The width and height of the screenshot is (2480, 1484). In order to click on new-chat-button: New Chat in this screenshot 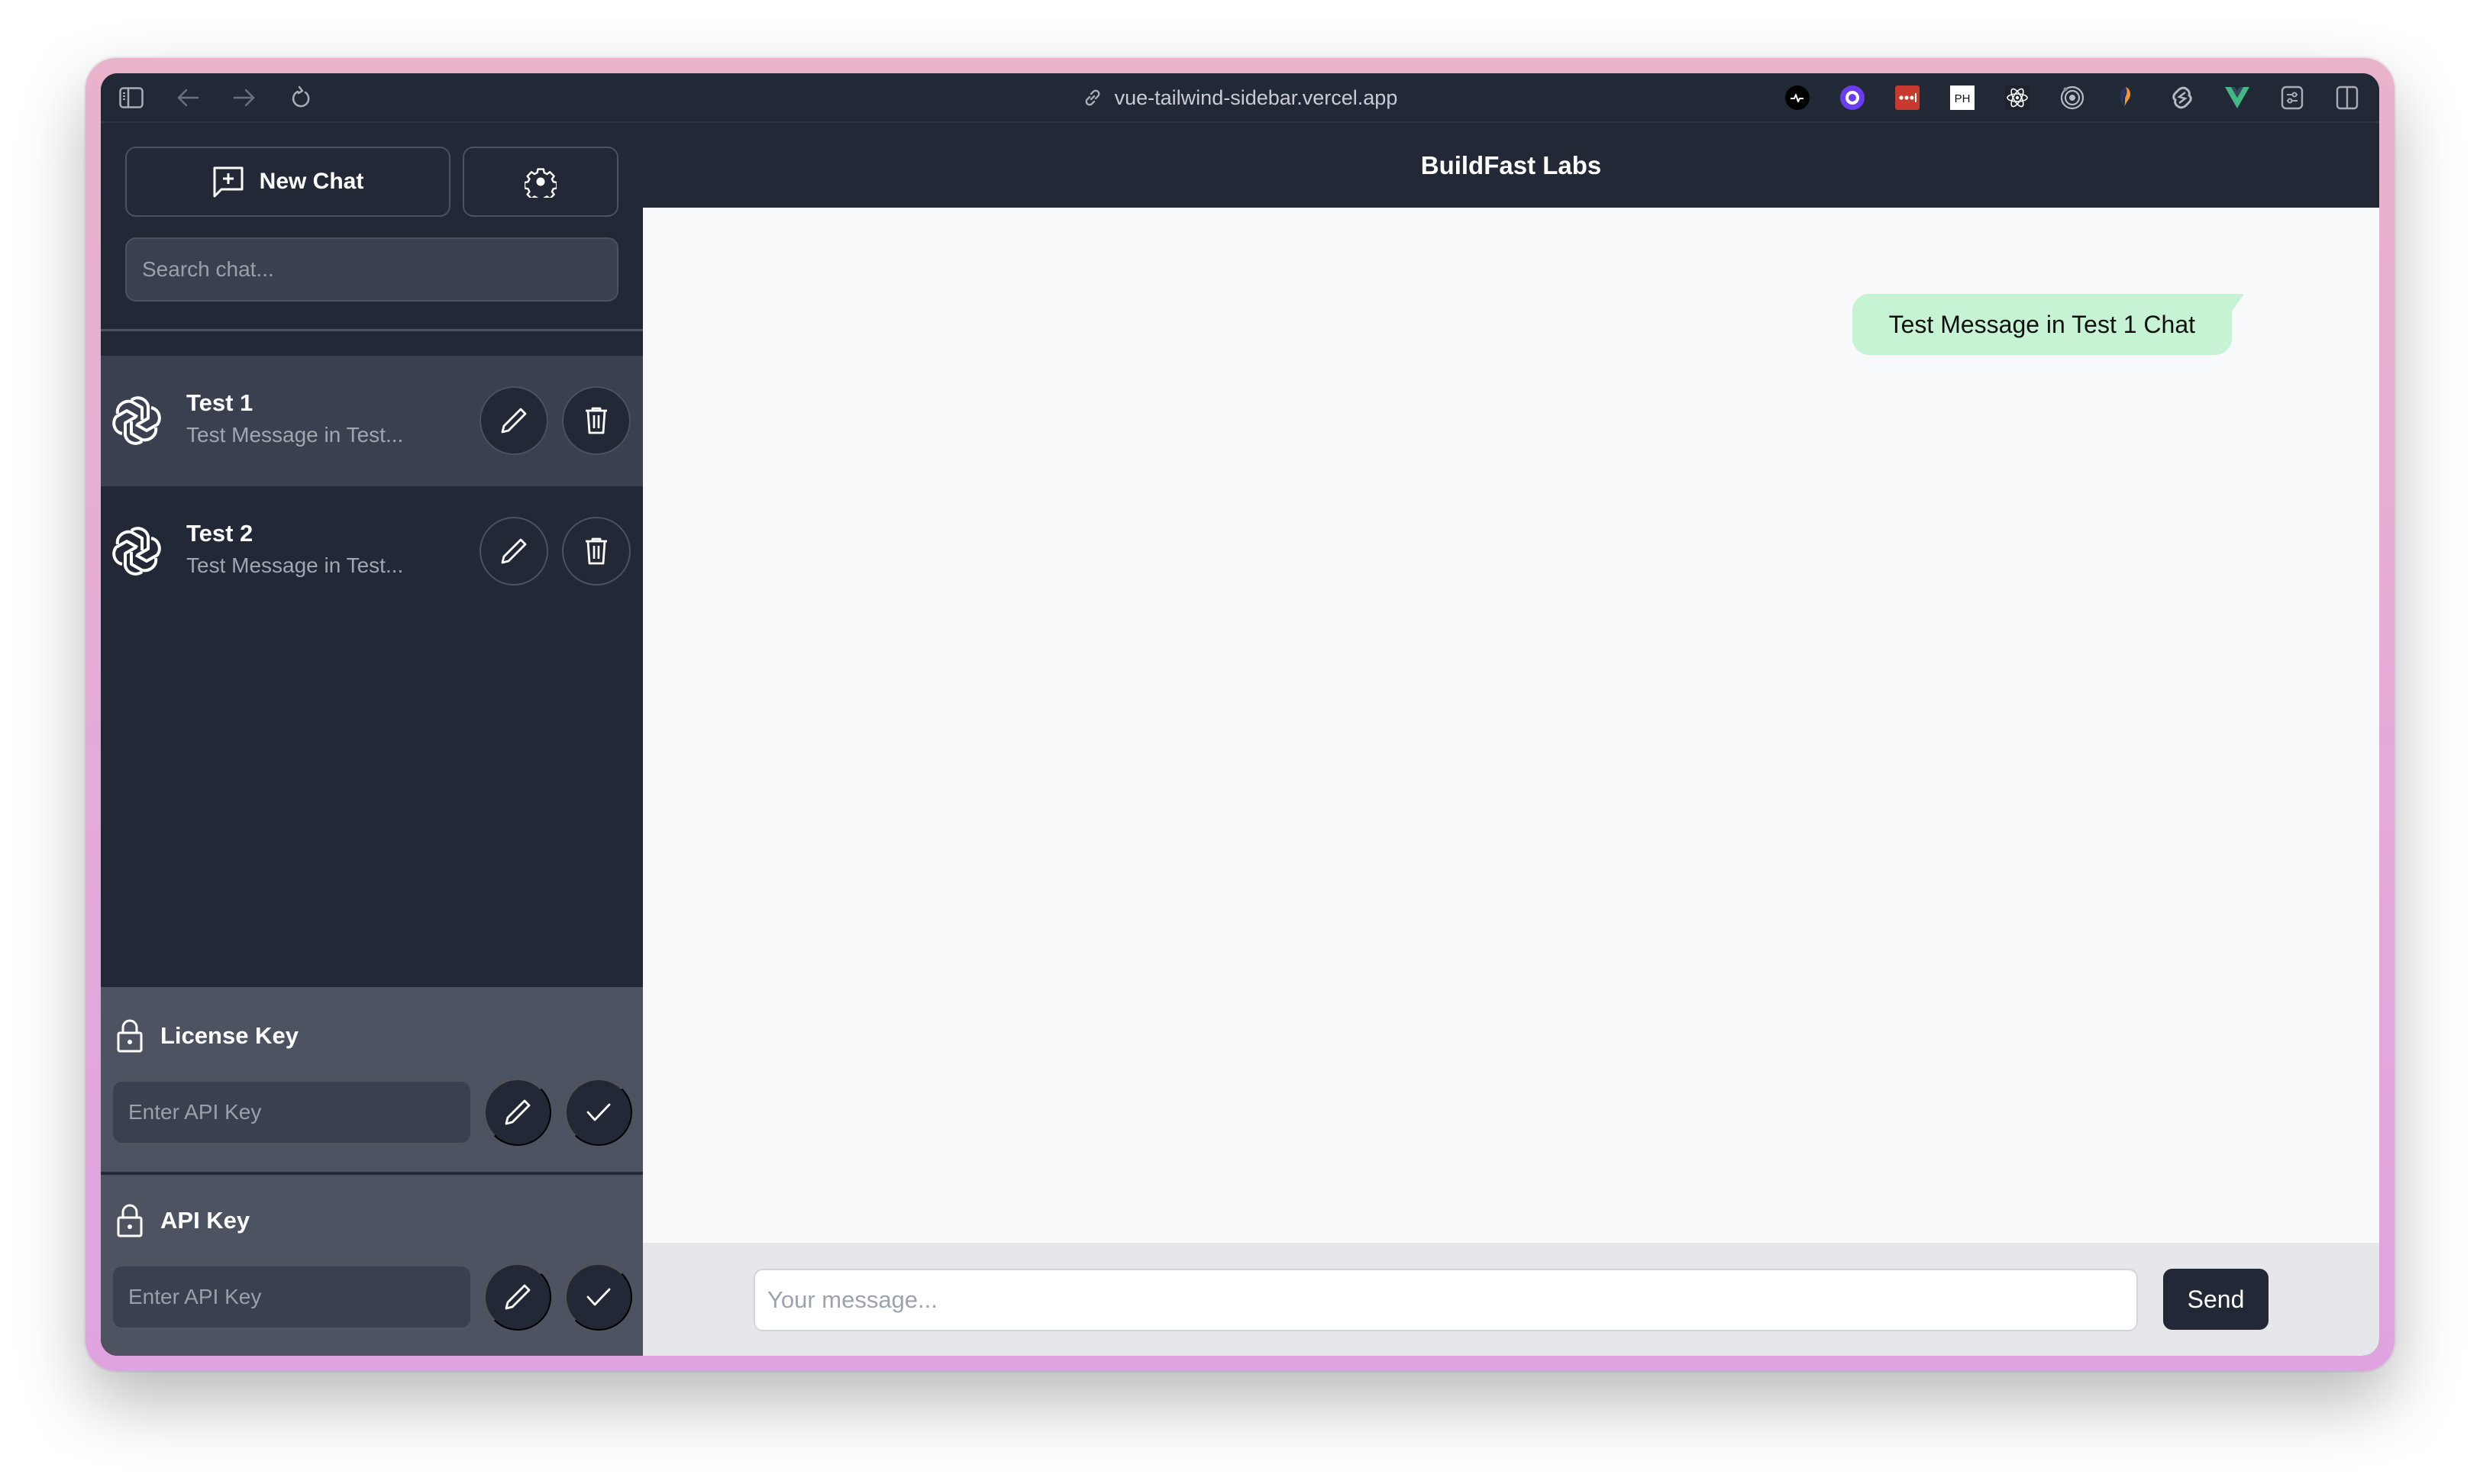, I will do `click(287, 182)`.